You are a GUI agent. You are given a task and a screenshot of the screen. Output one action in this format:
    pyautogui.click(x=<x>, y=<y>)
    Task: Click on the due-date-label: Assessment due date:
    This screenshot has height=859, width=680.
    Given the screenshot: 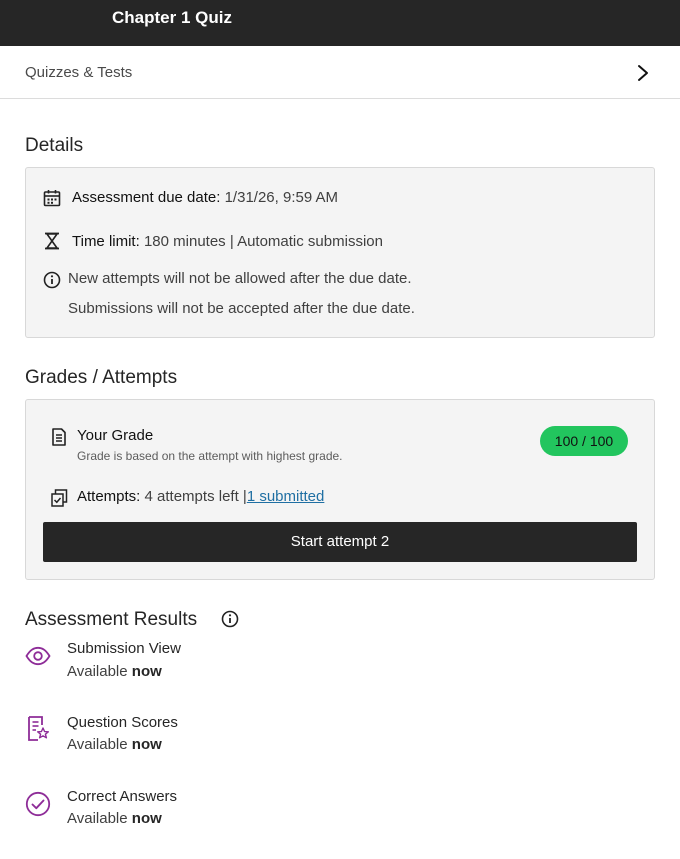 What is the action you would take?
    pyautogui.click(x=146, y=197)
    